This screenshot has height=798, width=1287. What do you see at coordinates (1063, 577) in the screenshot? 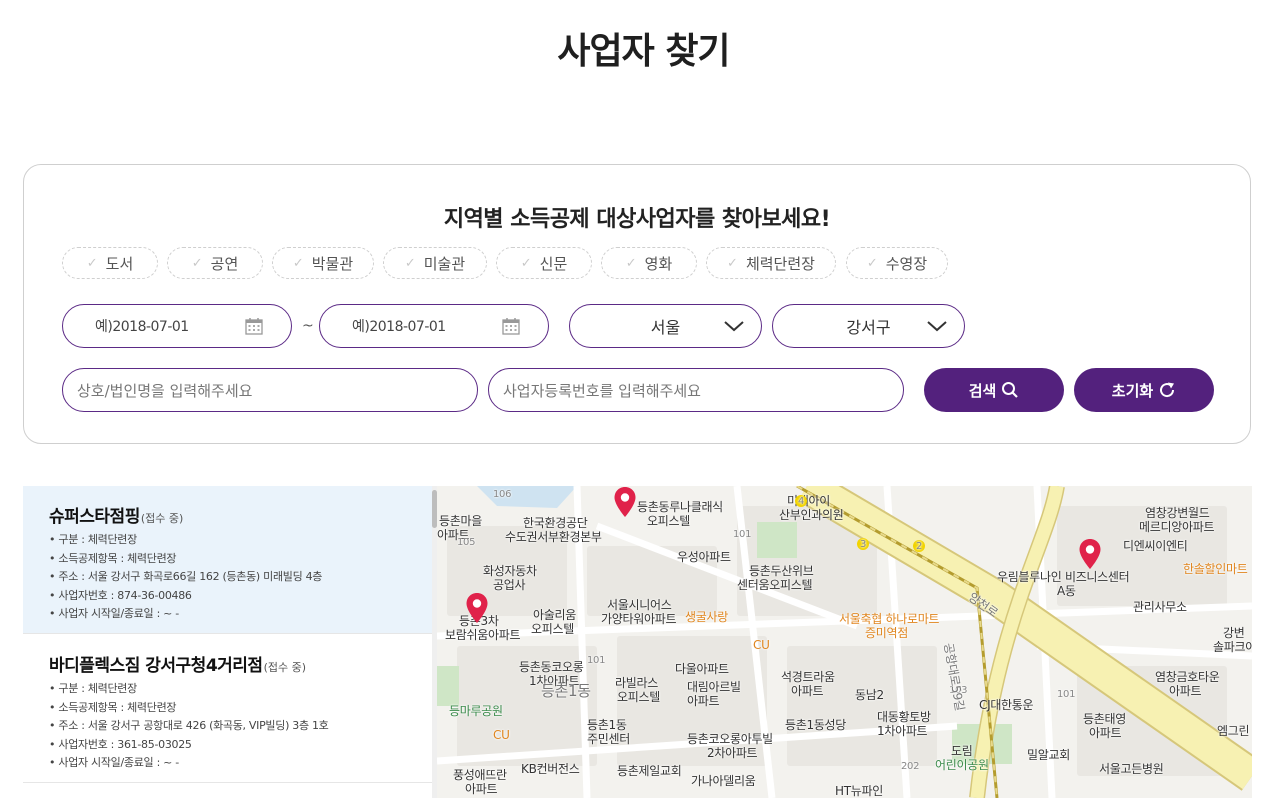
I see `map-label: 우림블루나인 비즈니스센터` at bounding box center [1063, 577].